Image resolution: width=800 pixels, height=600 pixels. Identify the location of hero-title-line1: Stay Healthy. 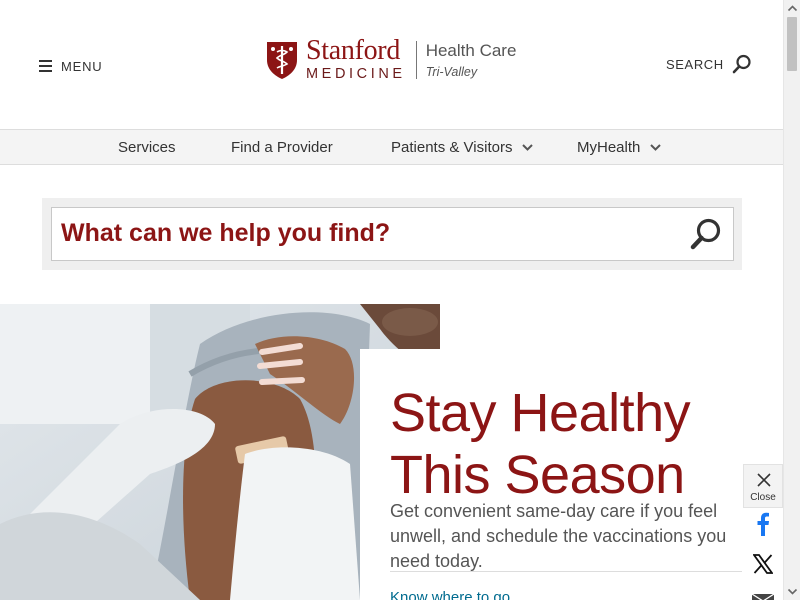
(540, 413).